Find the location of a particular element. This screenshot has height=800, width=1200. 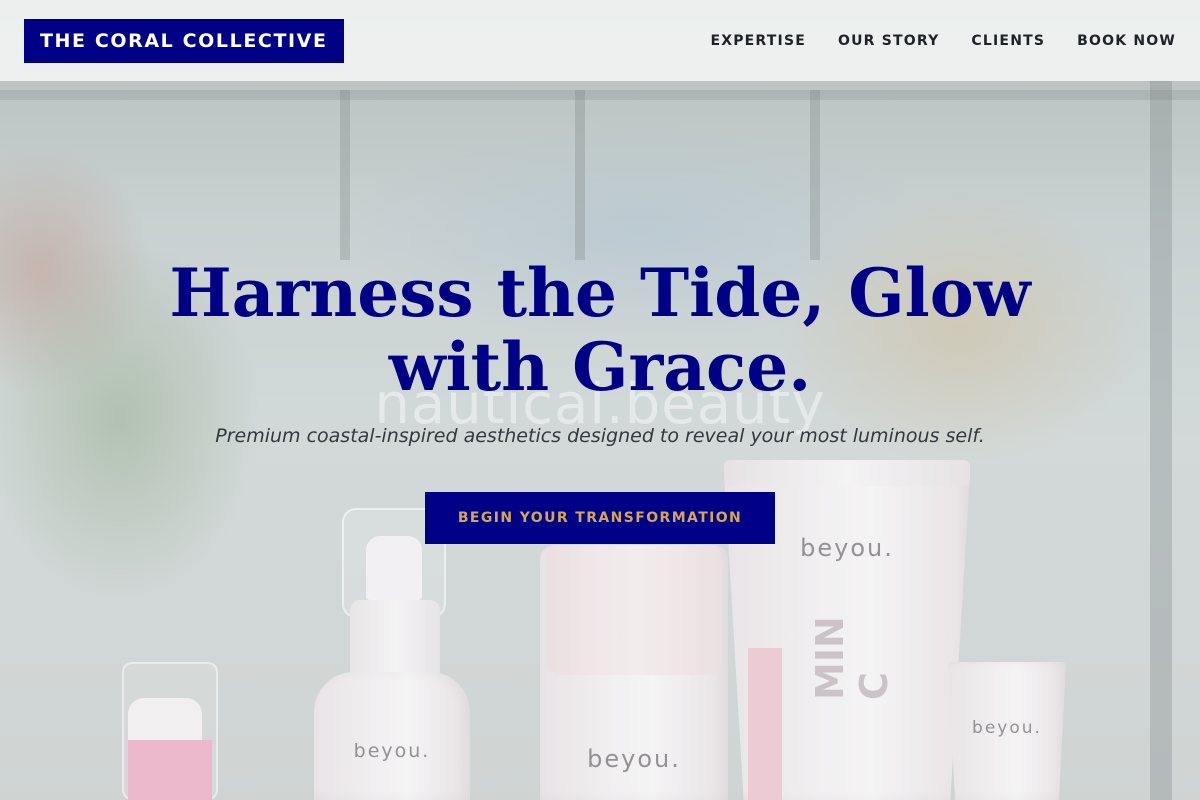

hero-title: Harness the Tide, Glow with Grace. is located at coordinates (600, 330).